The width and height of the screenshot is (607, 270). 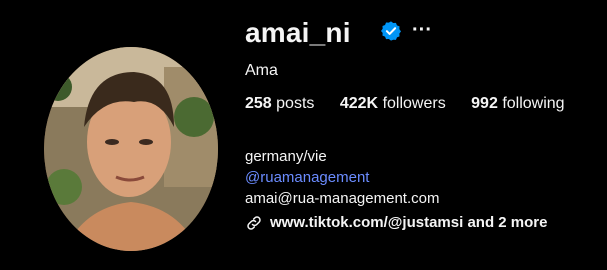 I want to click on bio-mention-link: @ruamanagement, so click(x=342, y=177).